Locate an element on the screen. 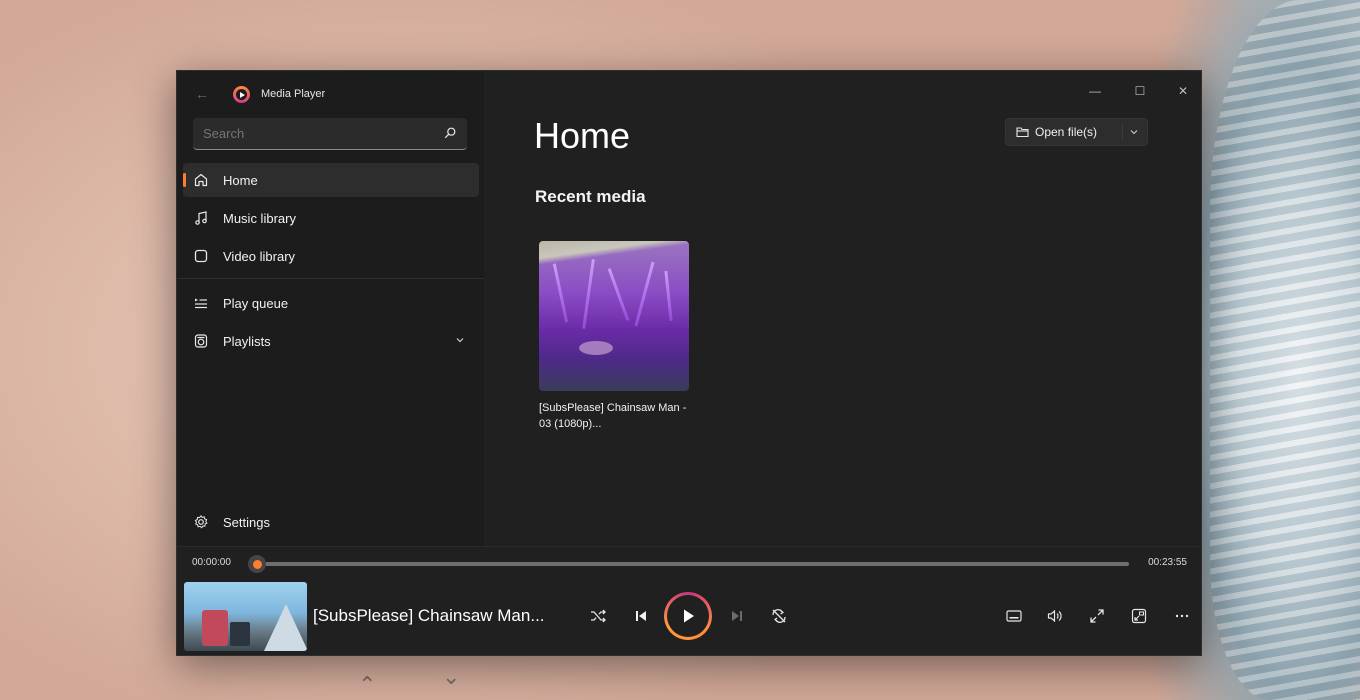 This screenshot has width=1360, height=700. search-box is located at coordinates (330, 134).